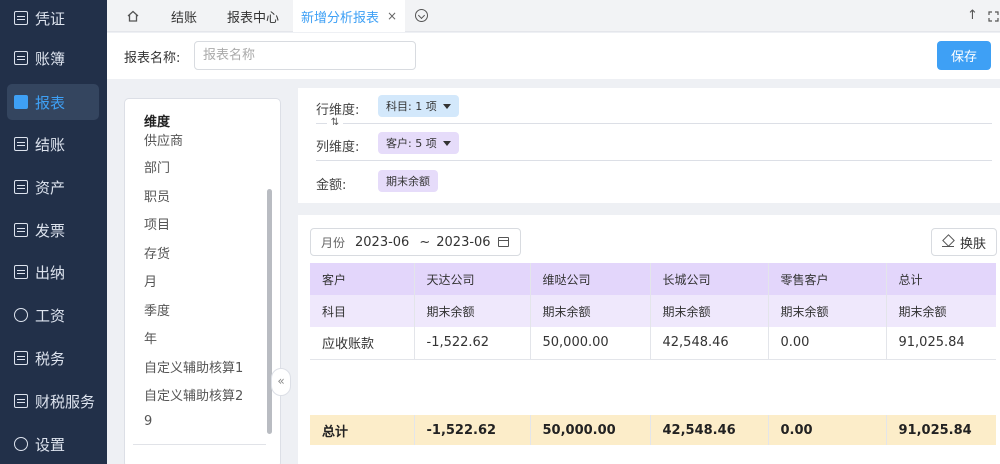 The height and width of the screenshot is (464, 1000). I want to click on table-cell: 0.00, so click(827, 343).